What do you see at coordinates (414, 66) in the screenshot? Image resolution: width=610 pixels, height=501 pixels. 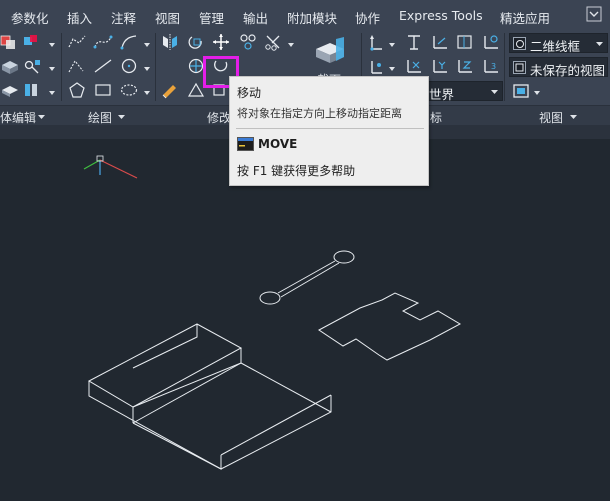 I see `ucs-x-icon` at bounding box center [414, 66].